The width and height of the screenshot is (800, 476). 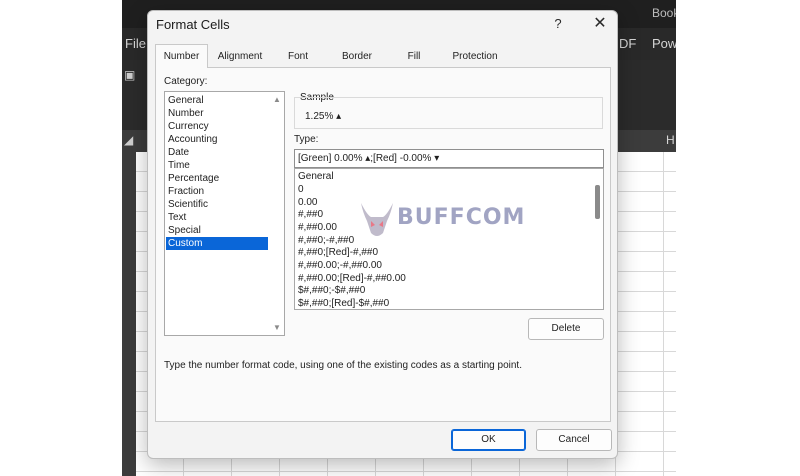 What do you see at coordinates (597, 202) in the screenshot?
I see `scroll-thumb` at bounding box center [597, 202].